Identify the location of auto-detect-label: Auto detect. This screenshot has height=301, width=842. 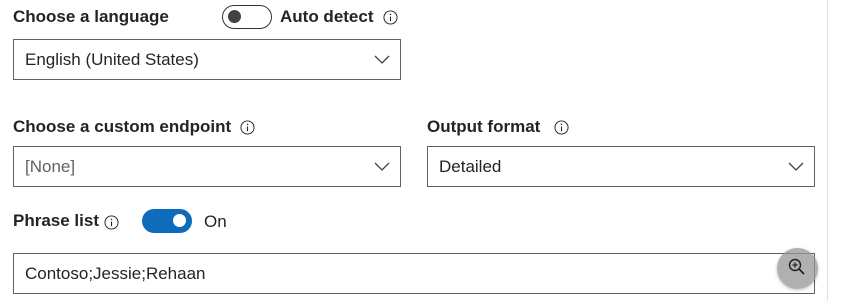
(327, 16).